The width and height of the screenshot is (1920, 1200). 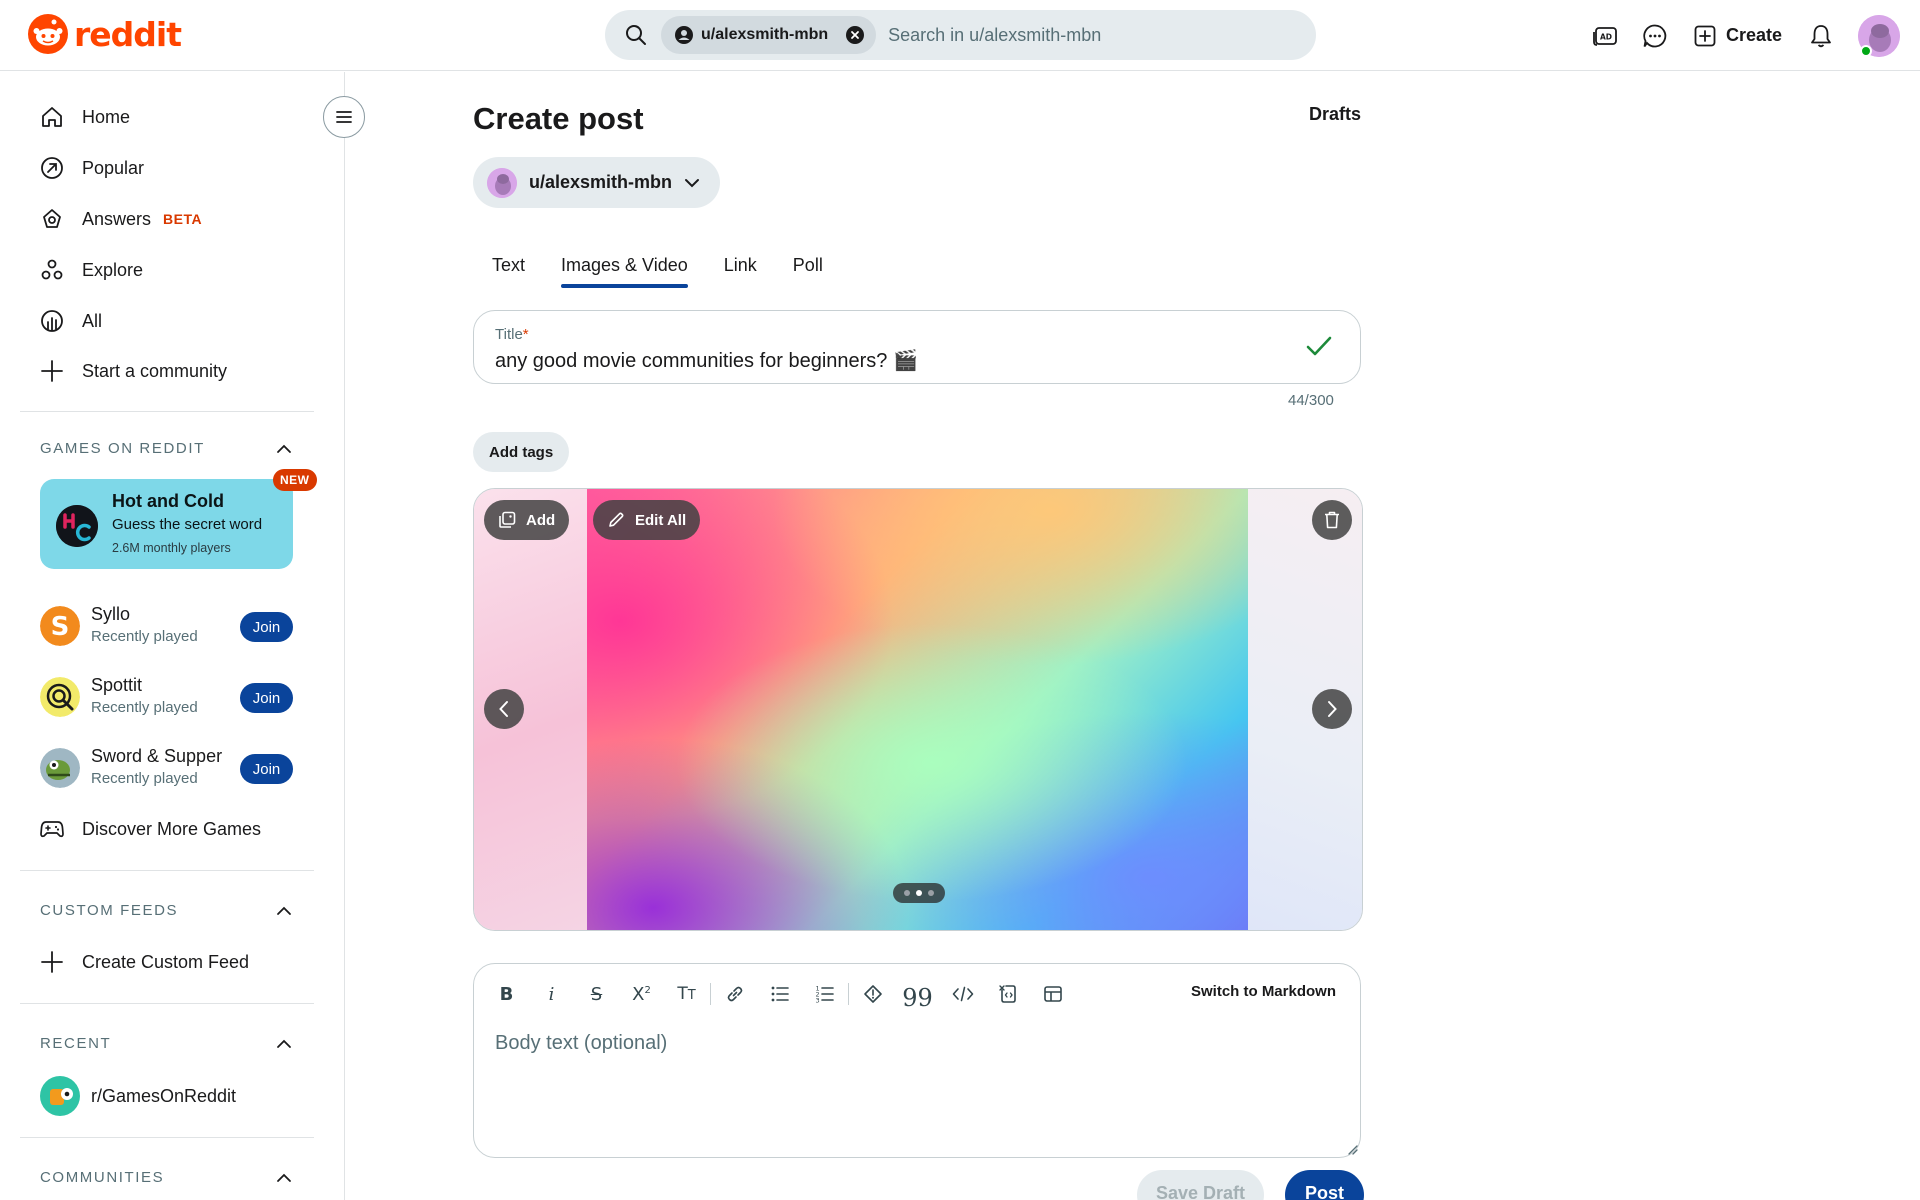 I want to click on recent-item-gamesonreddit: r/GamesOnReddit, so click(x=138, y=1096).